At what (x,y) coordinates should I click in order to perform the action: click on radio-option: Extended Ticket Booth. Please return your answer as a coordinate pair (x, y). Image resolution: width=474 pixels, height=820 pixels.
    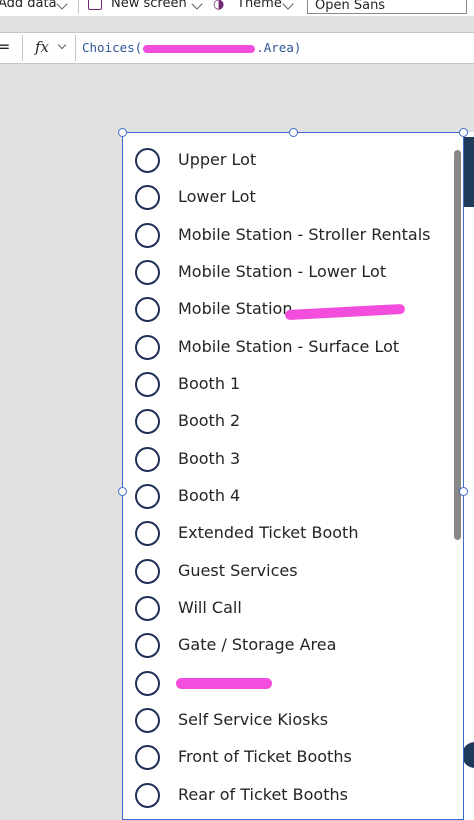
    Looking at the image, I should click on (290, 535).